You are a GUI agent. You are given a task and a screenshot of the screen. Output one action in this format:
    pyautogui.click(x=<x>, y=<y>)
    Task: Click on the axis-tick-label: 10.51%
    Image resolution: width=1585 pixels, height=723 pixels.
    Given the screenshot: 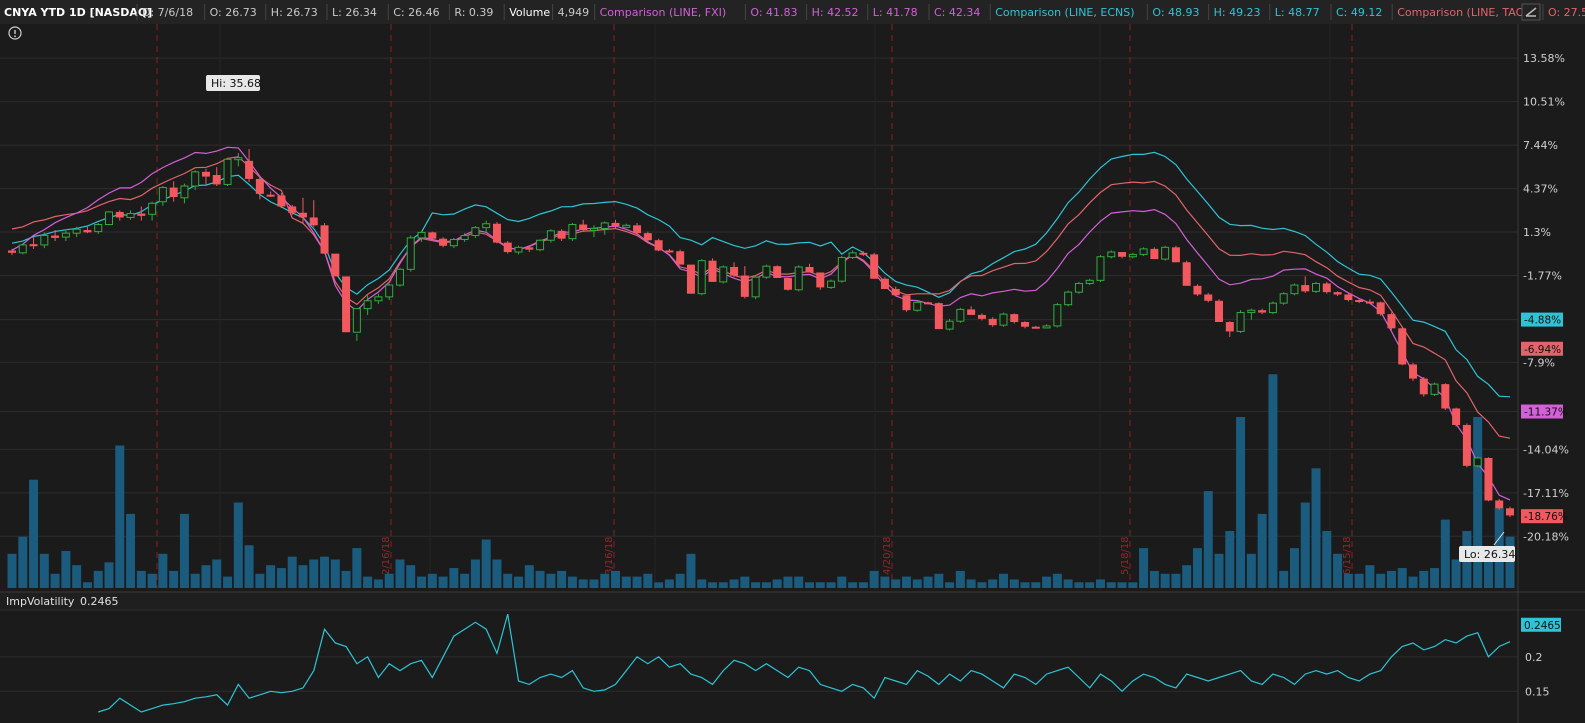 What is the action you would take?
    pyautogui.click(x=1544, y=102)
    